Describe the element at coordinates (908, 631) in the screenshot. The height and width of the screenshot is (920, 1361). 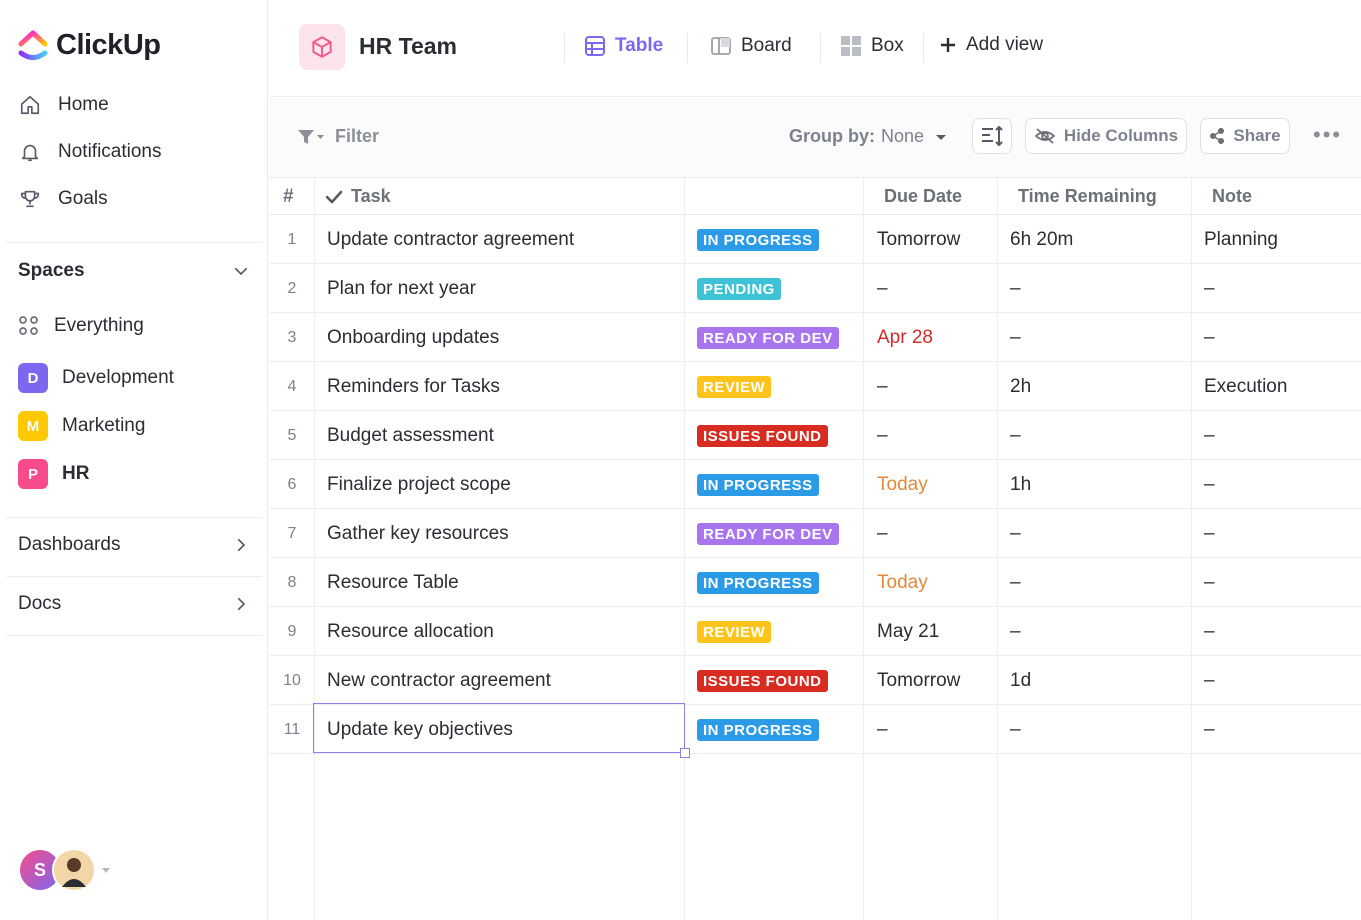
I see `due-date-cell: May 21` at that location.